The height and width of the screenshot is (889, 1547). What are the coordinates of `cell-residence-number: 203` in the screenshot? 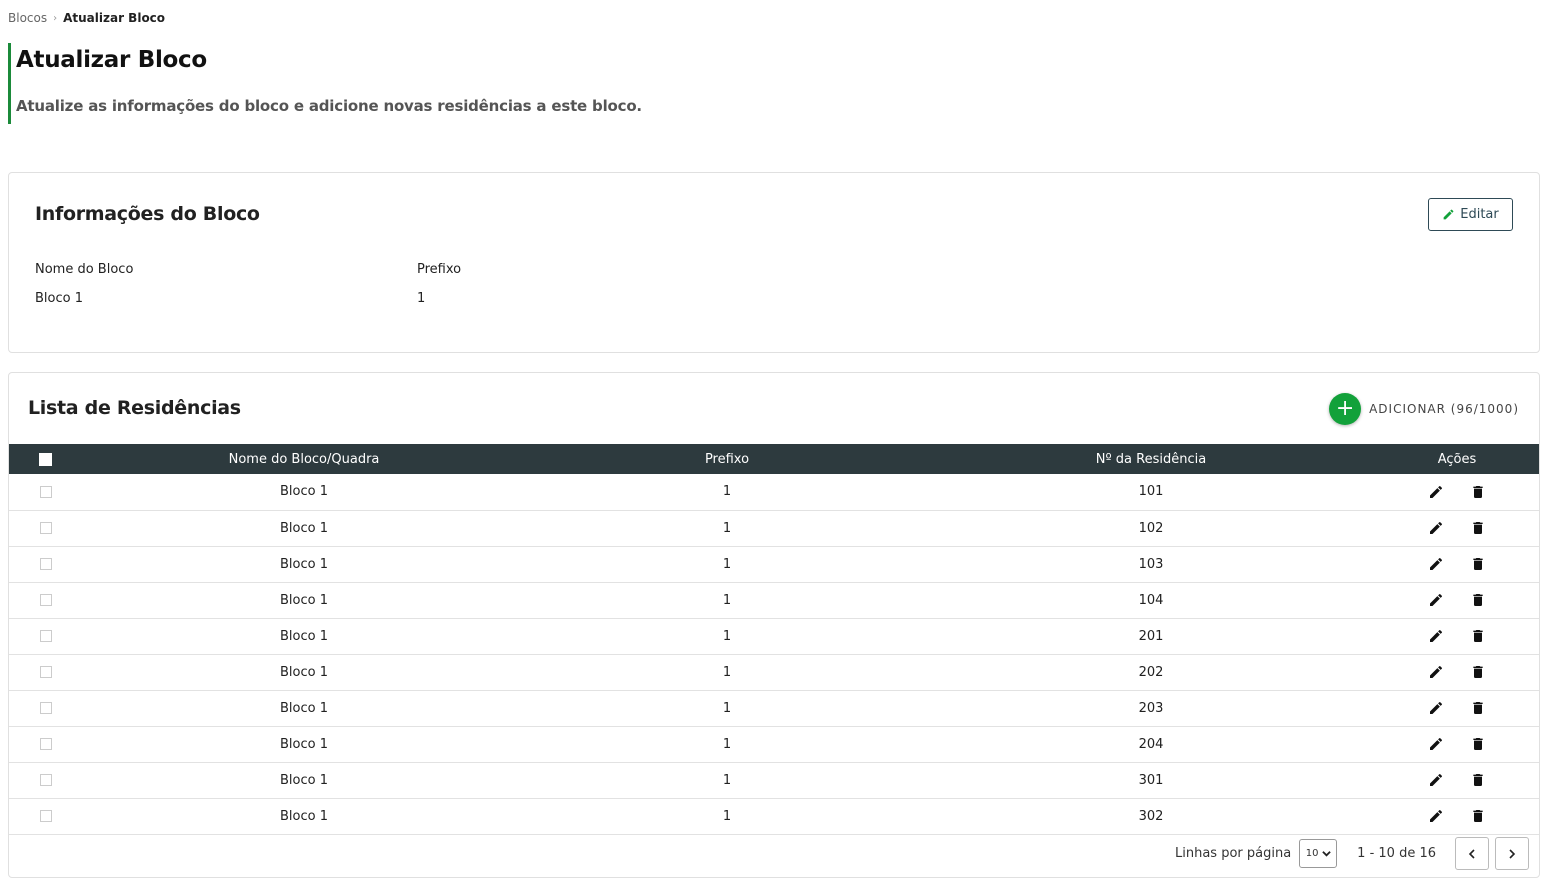 It's located at (1151, 708).